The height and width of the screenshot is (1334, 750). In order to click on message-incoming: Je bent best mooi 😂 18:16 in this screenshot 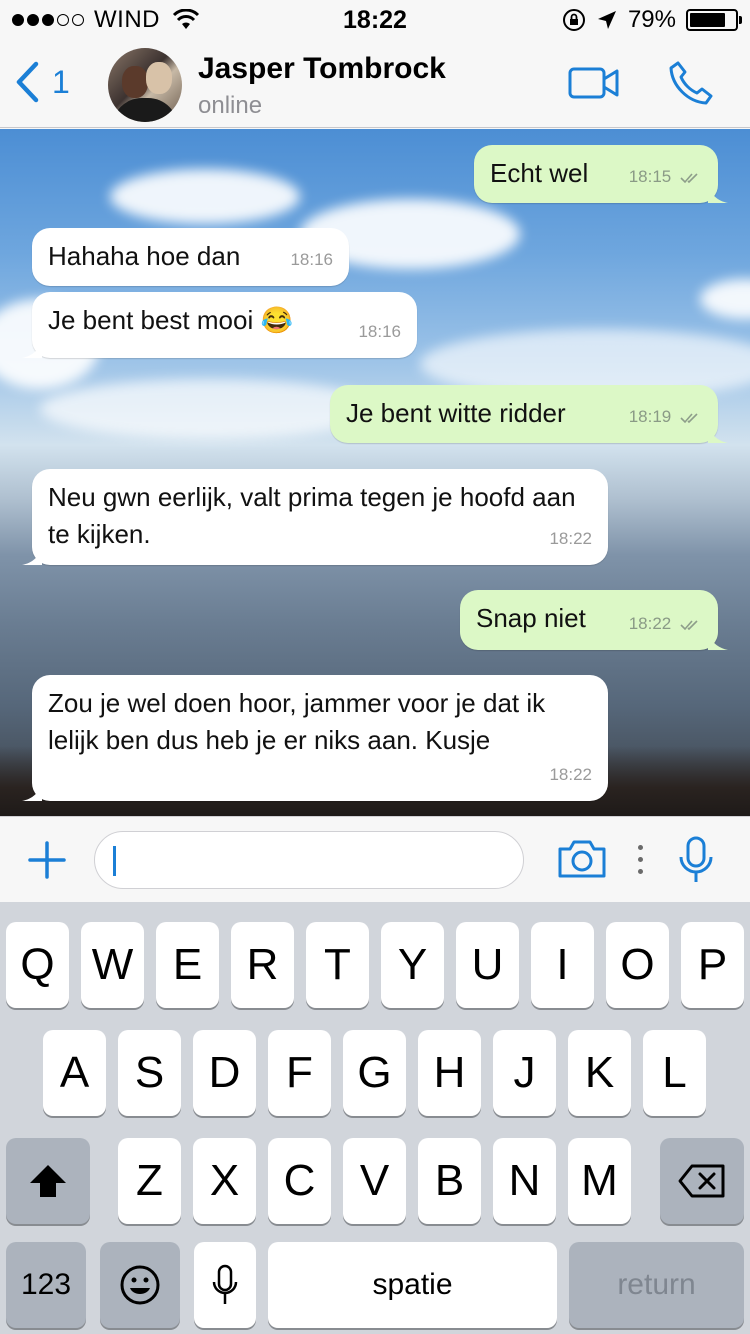, I will do `click(219, 325)`.